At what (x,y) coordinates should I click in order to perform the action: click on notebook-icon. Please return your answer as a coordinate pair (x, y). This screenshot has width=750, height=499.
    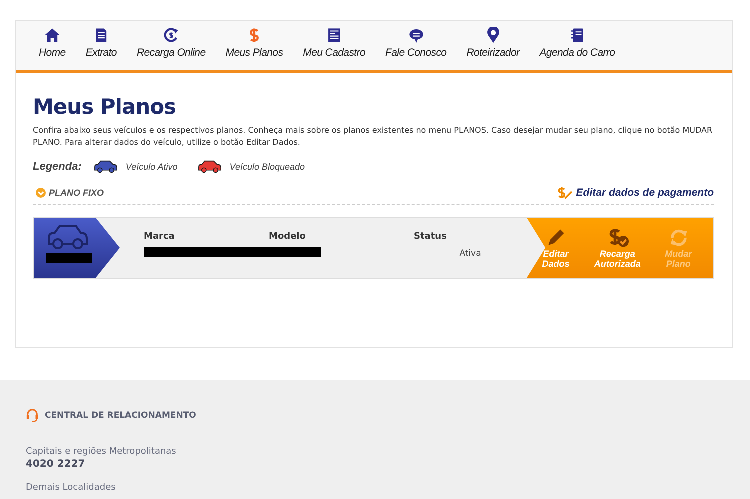
    Looking at the image, I should click on (577, 35).